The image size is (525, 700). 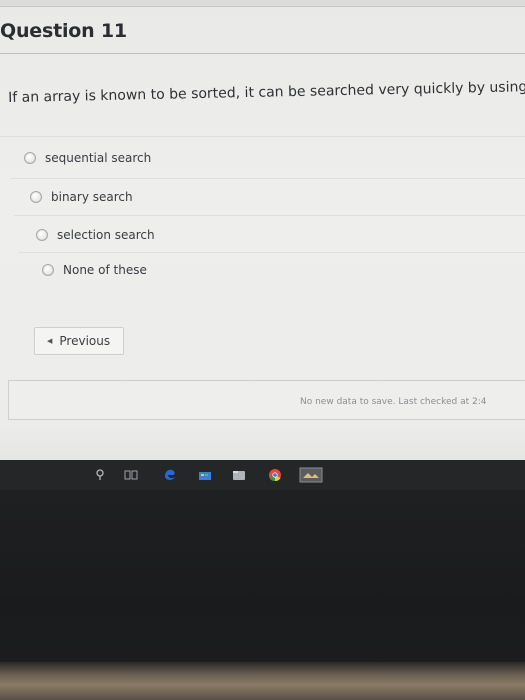 I want to click on options-divider, so click(x=262, y=136).